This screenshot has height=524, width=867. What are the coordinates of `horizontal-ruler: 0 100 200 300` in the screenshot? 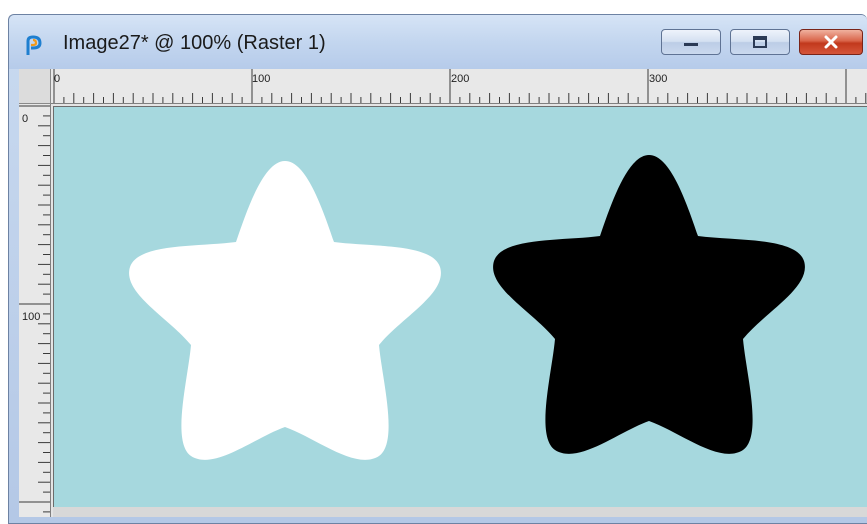 It's located at (459, 86).